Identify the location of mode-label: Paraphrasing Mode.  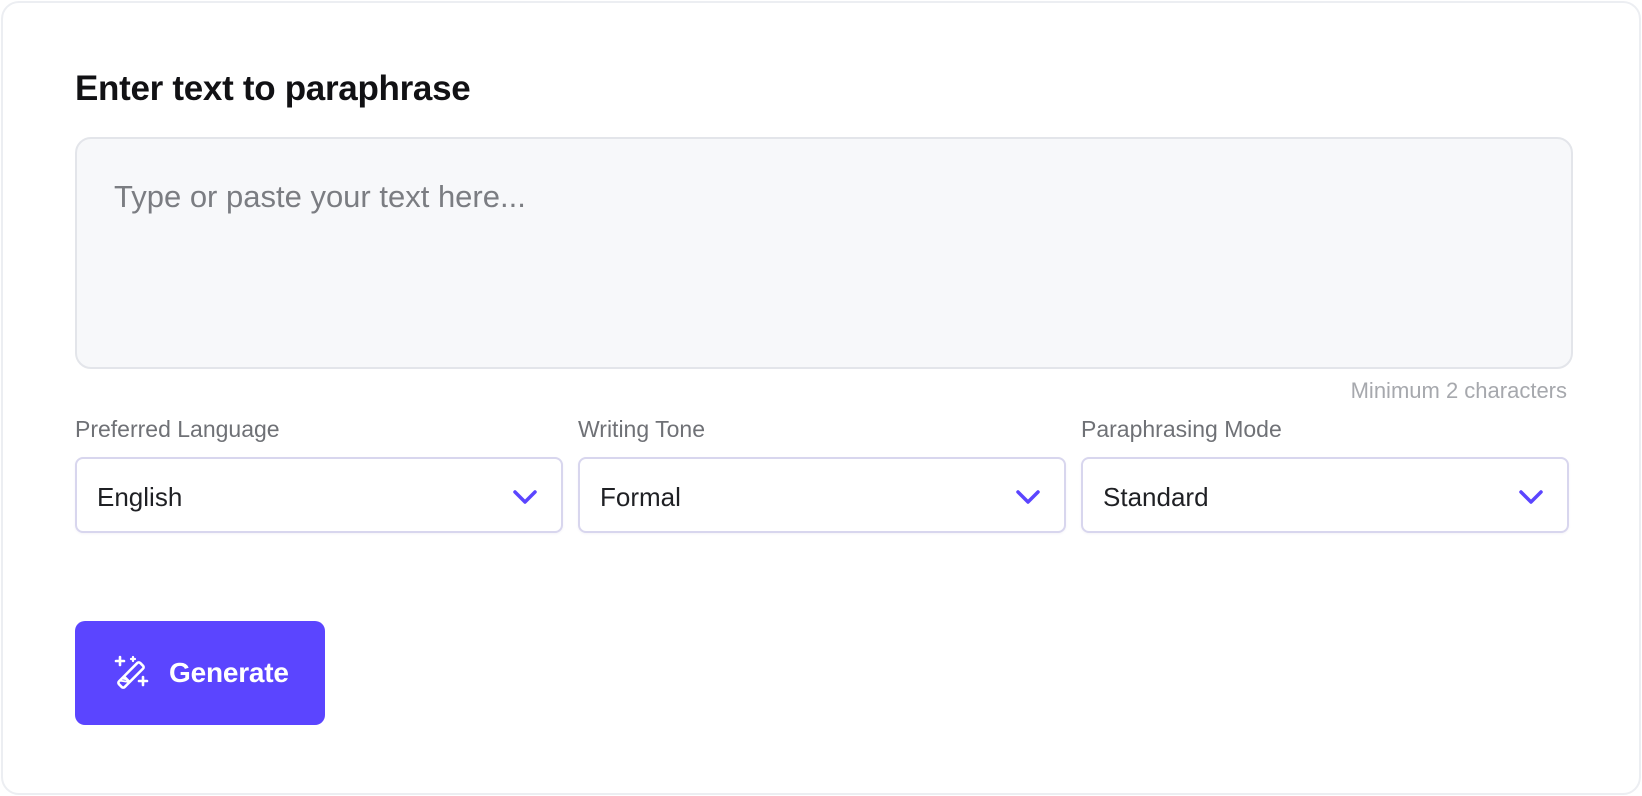
(1181, 429).